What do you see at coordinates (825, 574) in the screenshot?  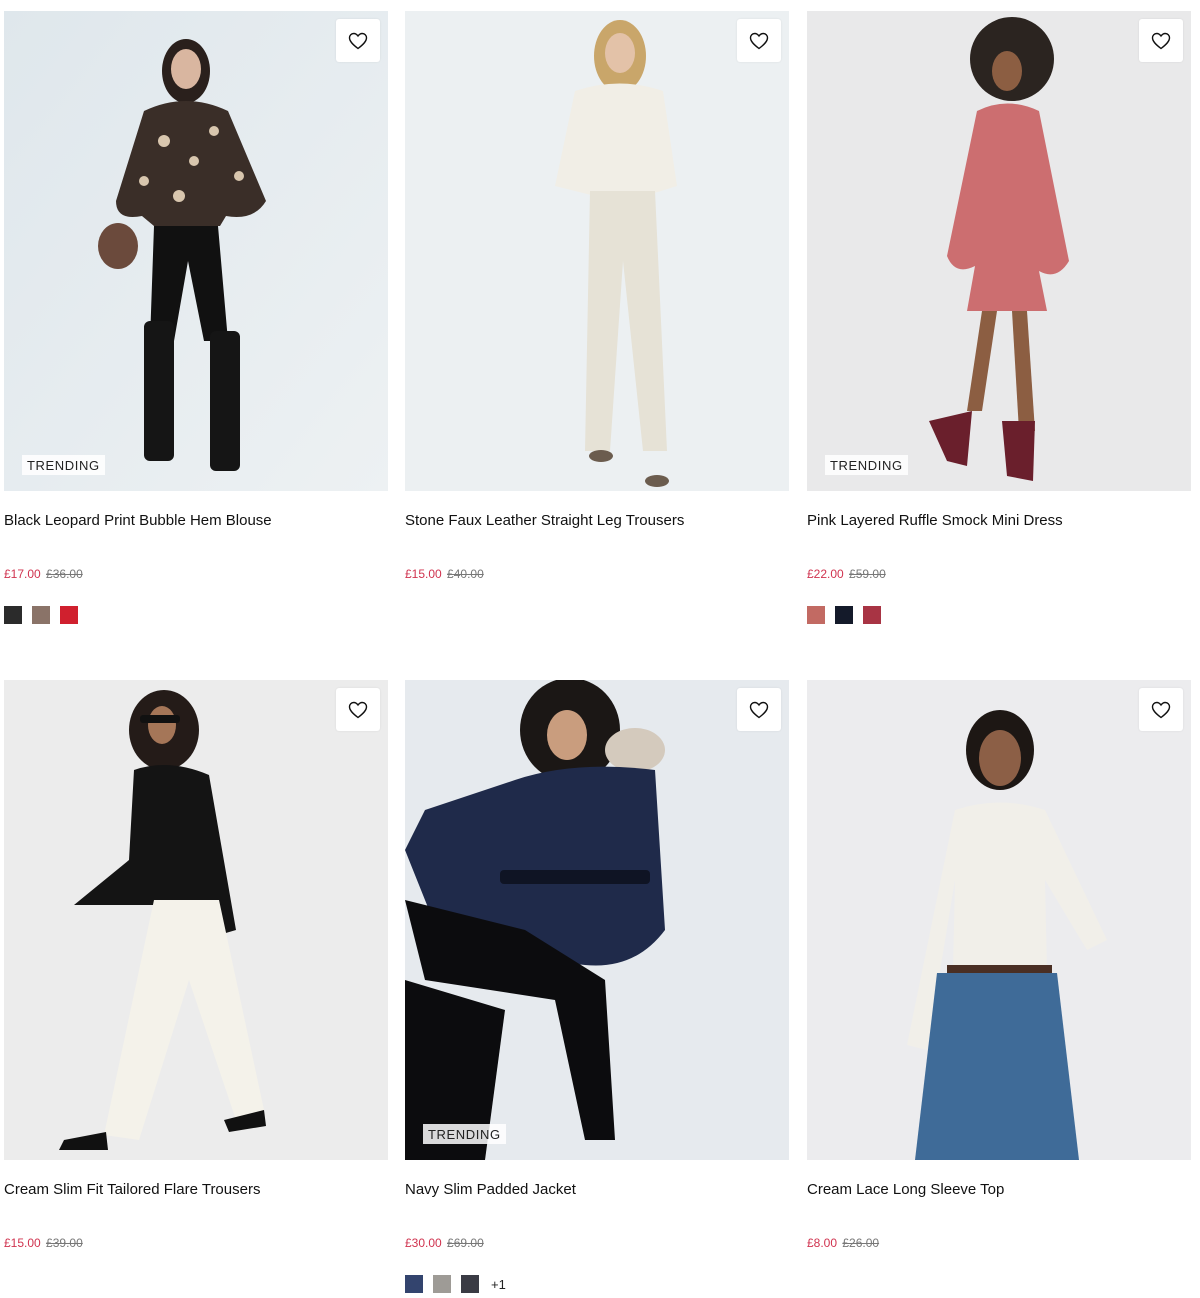 I see `sale-price: £22.00` at bounding box center [825, 574].